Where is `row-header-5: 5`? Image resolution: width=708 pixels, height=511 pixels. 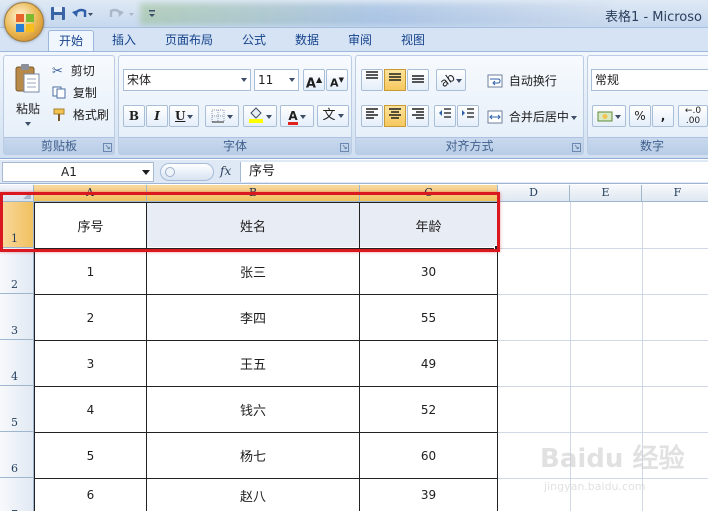 row-header-5: 5 is located at coordinates (17, 409).